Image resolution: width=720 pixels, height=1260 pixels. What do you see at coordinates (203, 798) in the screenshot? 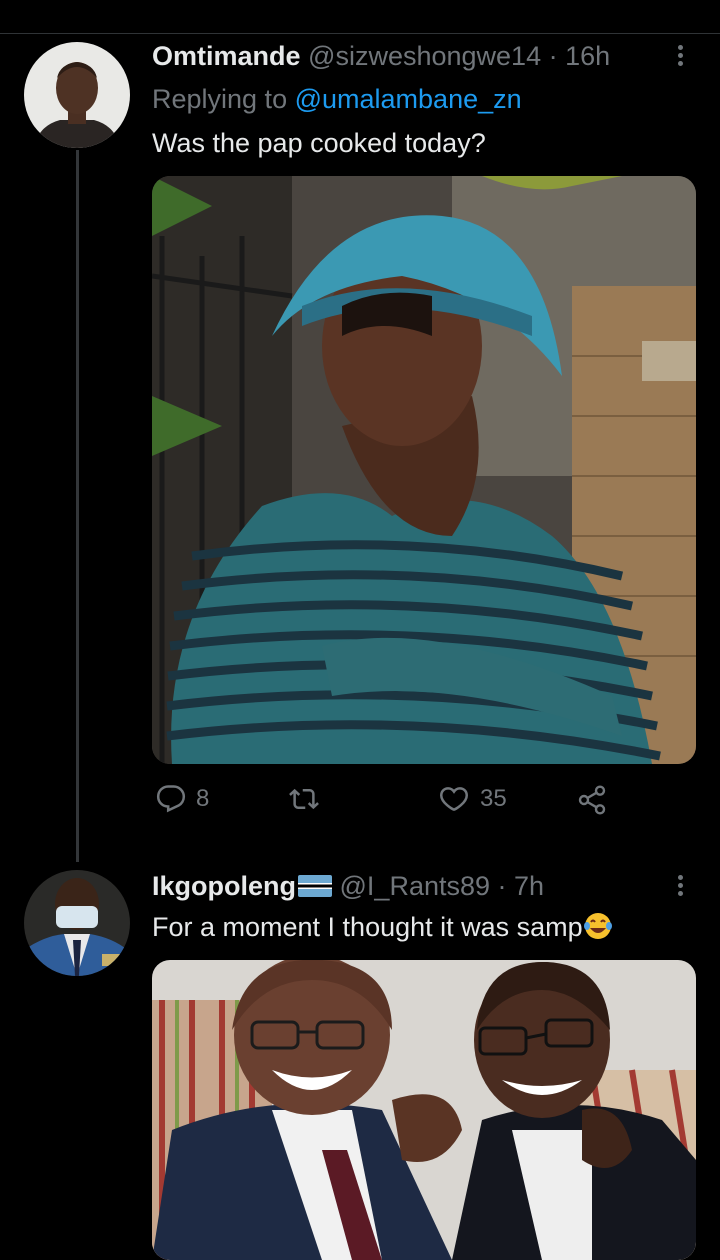
I see `reply-count: 8` at bounding box center [203, 798].